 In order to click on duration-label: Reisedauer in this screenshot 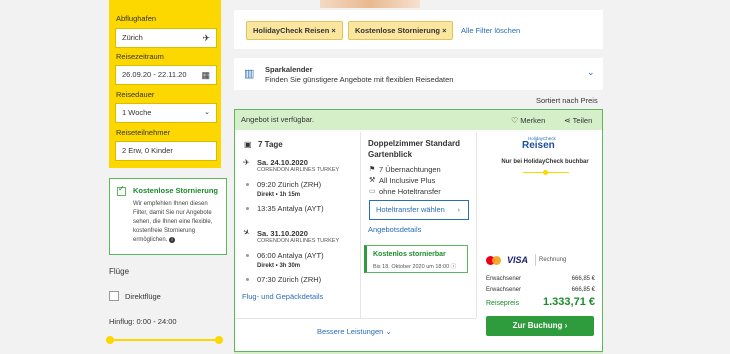, I will do `click(135, 94)`.